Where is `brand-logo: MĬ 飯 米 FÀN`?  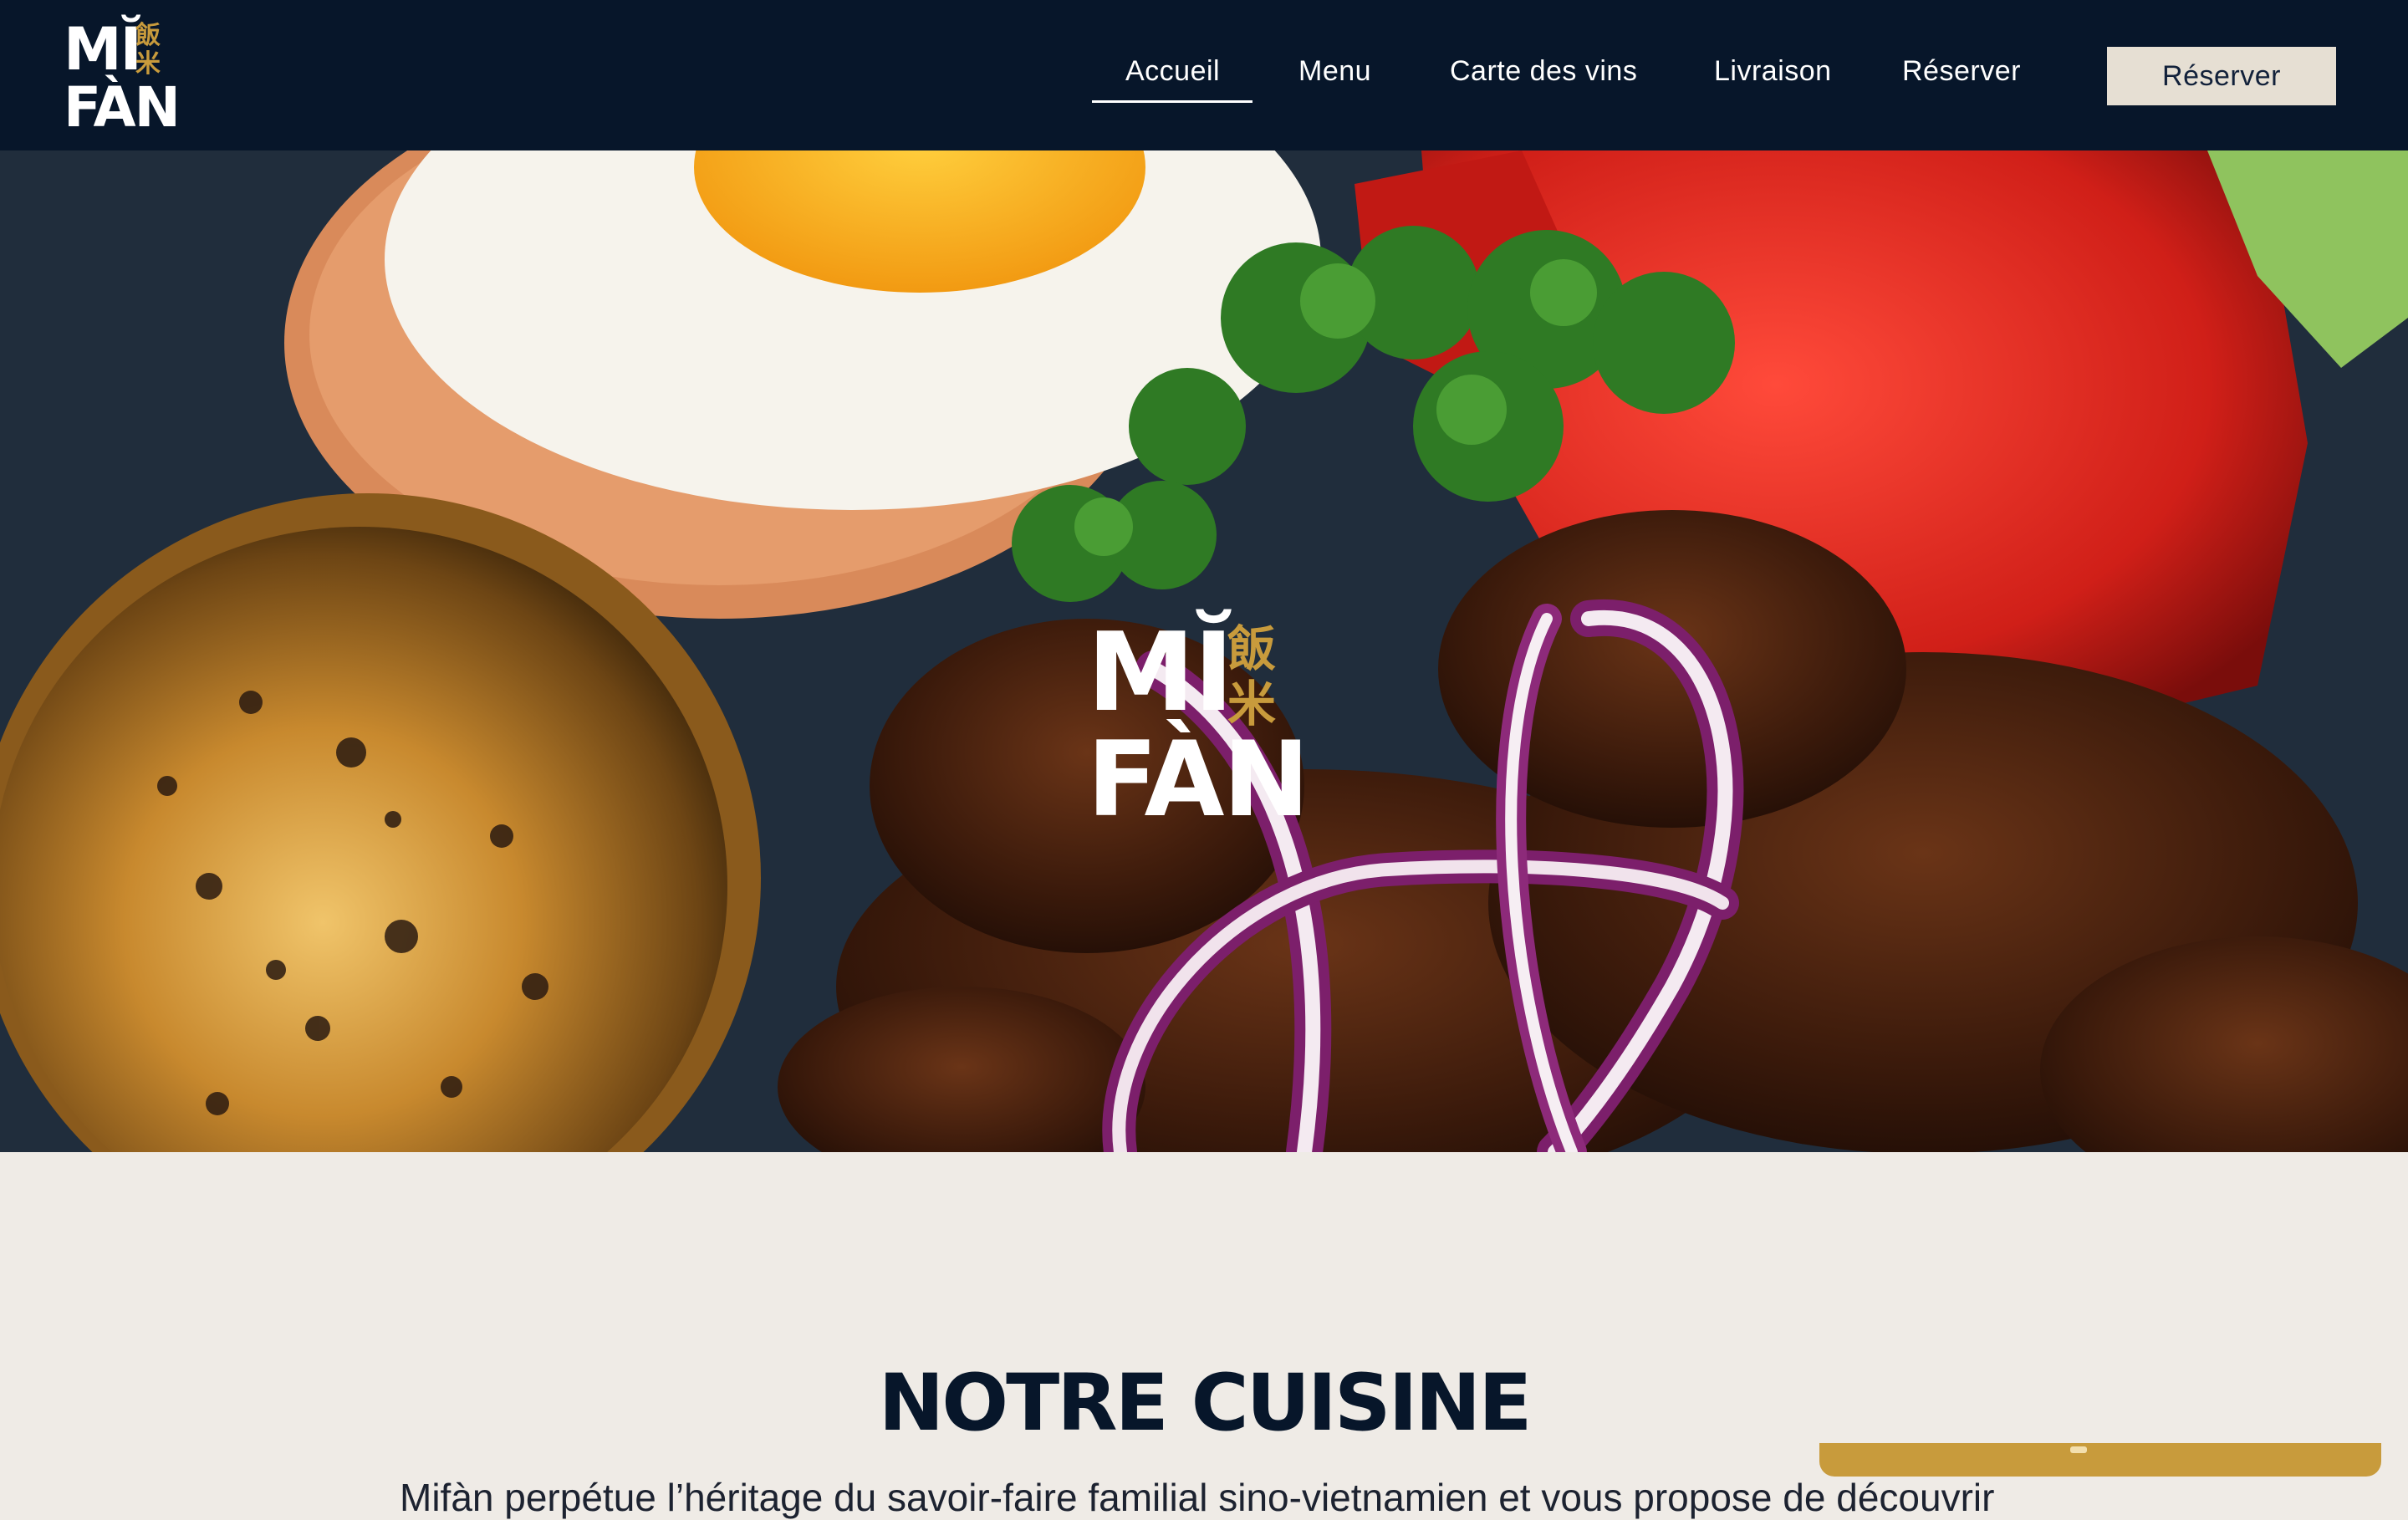
brand-logo: MĬ 飯 米 FÀN is located at coordinates (127, 76).